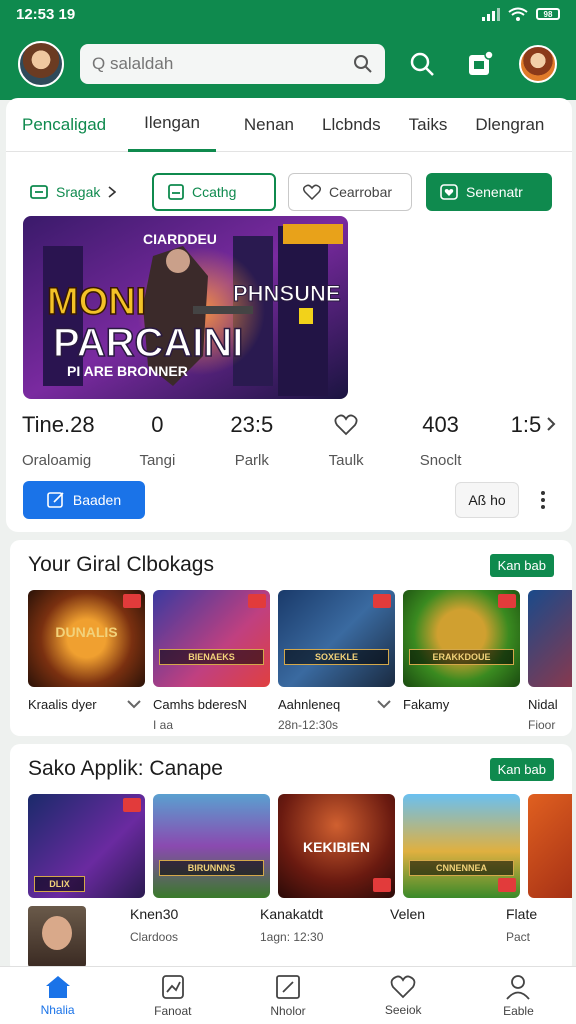 This screenshot has height=1024, width=576. Describe the element at coordinates (86, 714) in the screenshot. I see `game-info: Kraalis dyer` at that location.